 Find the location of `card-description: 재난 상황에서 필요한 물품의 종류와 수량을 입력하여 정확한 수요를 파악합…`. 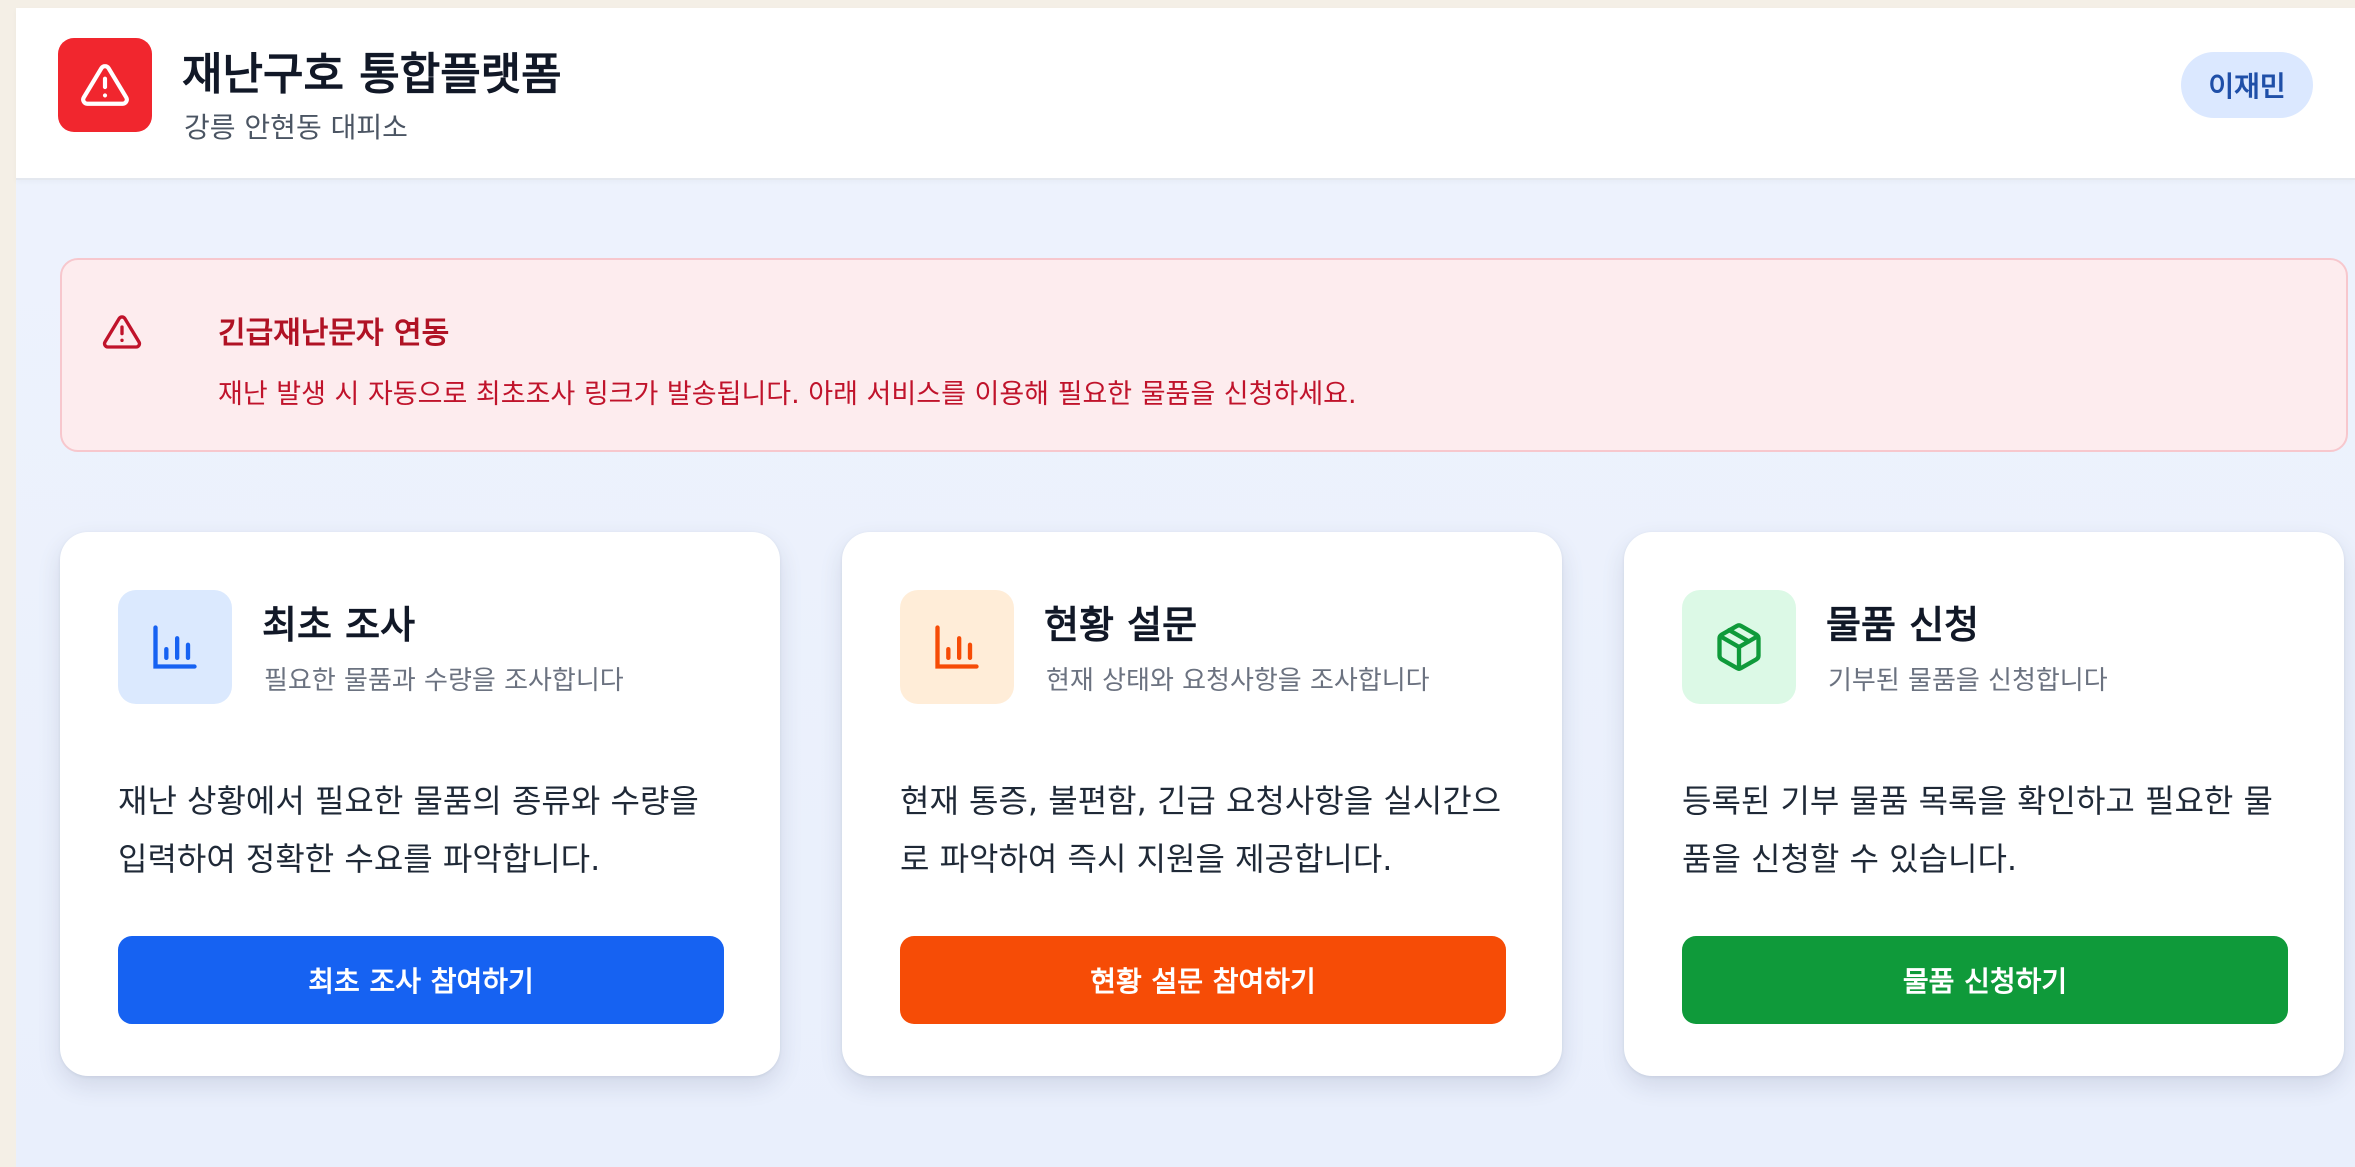

card-description: 재난 상황에서 필요한 물품의 종류와 수량을 입력하여 정확한 수요를 파악합… is located at coordinates (408, 830).